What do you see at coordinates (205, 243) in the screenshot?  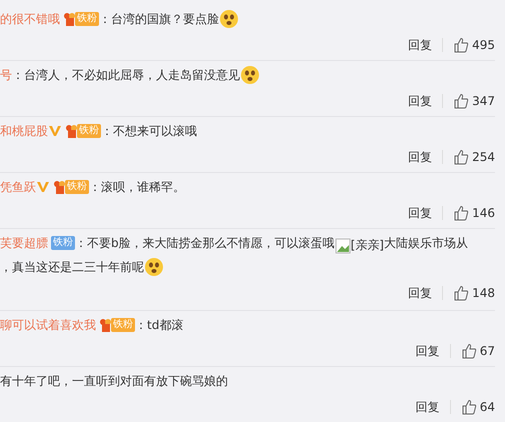 I see `comment-text: ：不要b脸，来大陆捞金那么不情愿，可以滚蛋哦` at bounding box center [205, 243].